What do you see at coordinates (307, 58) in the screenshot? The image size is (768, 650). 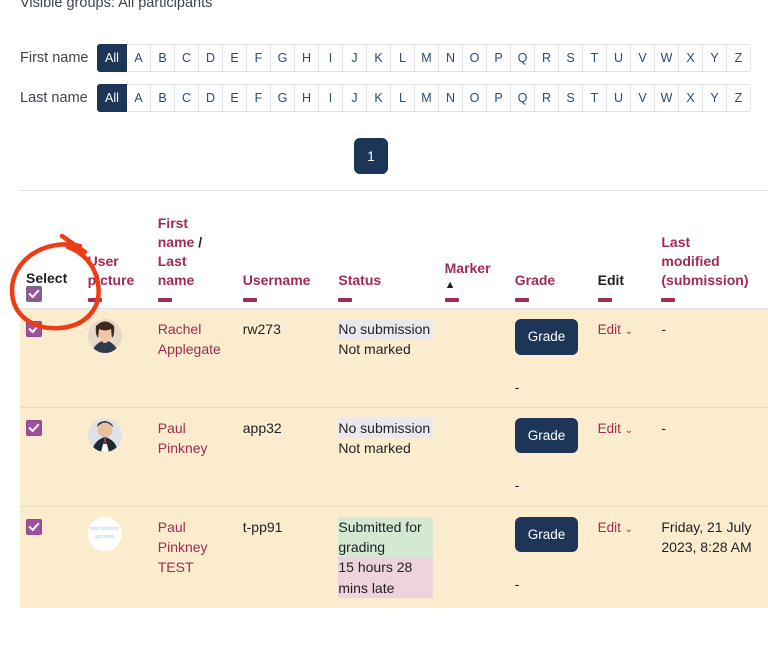 I see `first-name-letter: H` at bounding box center [307, 58].